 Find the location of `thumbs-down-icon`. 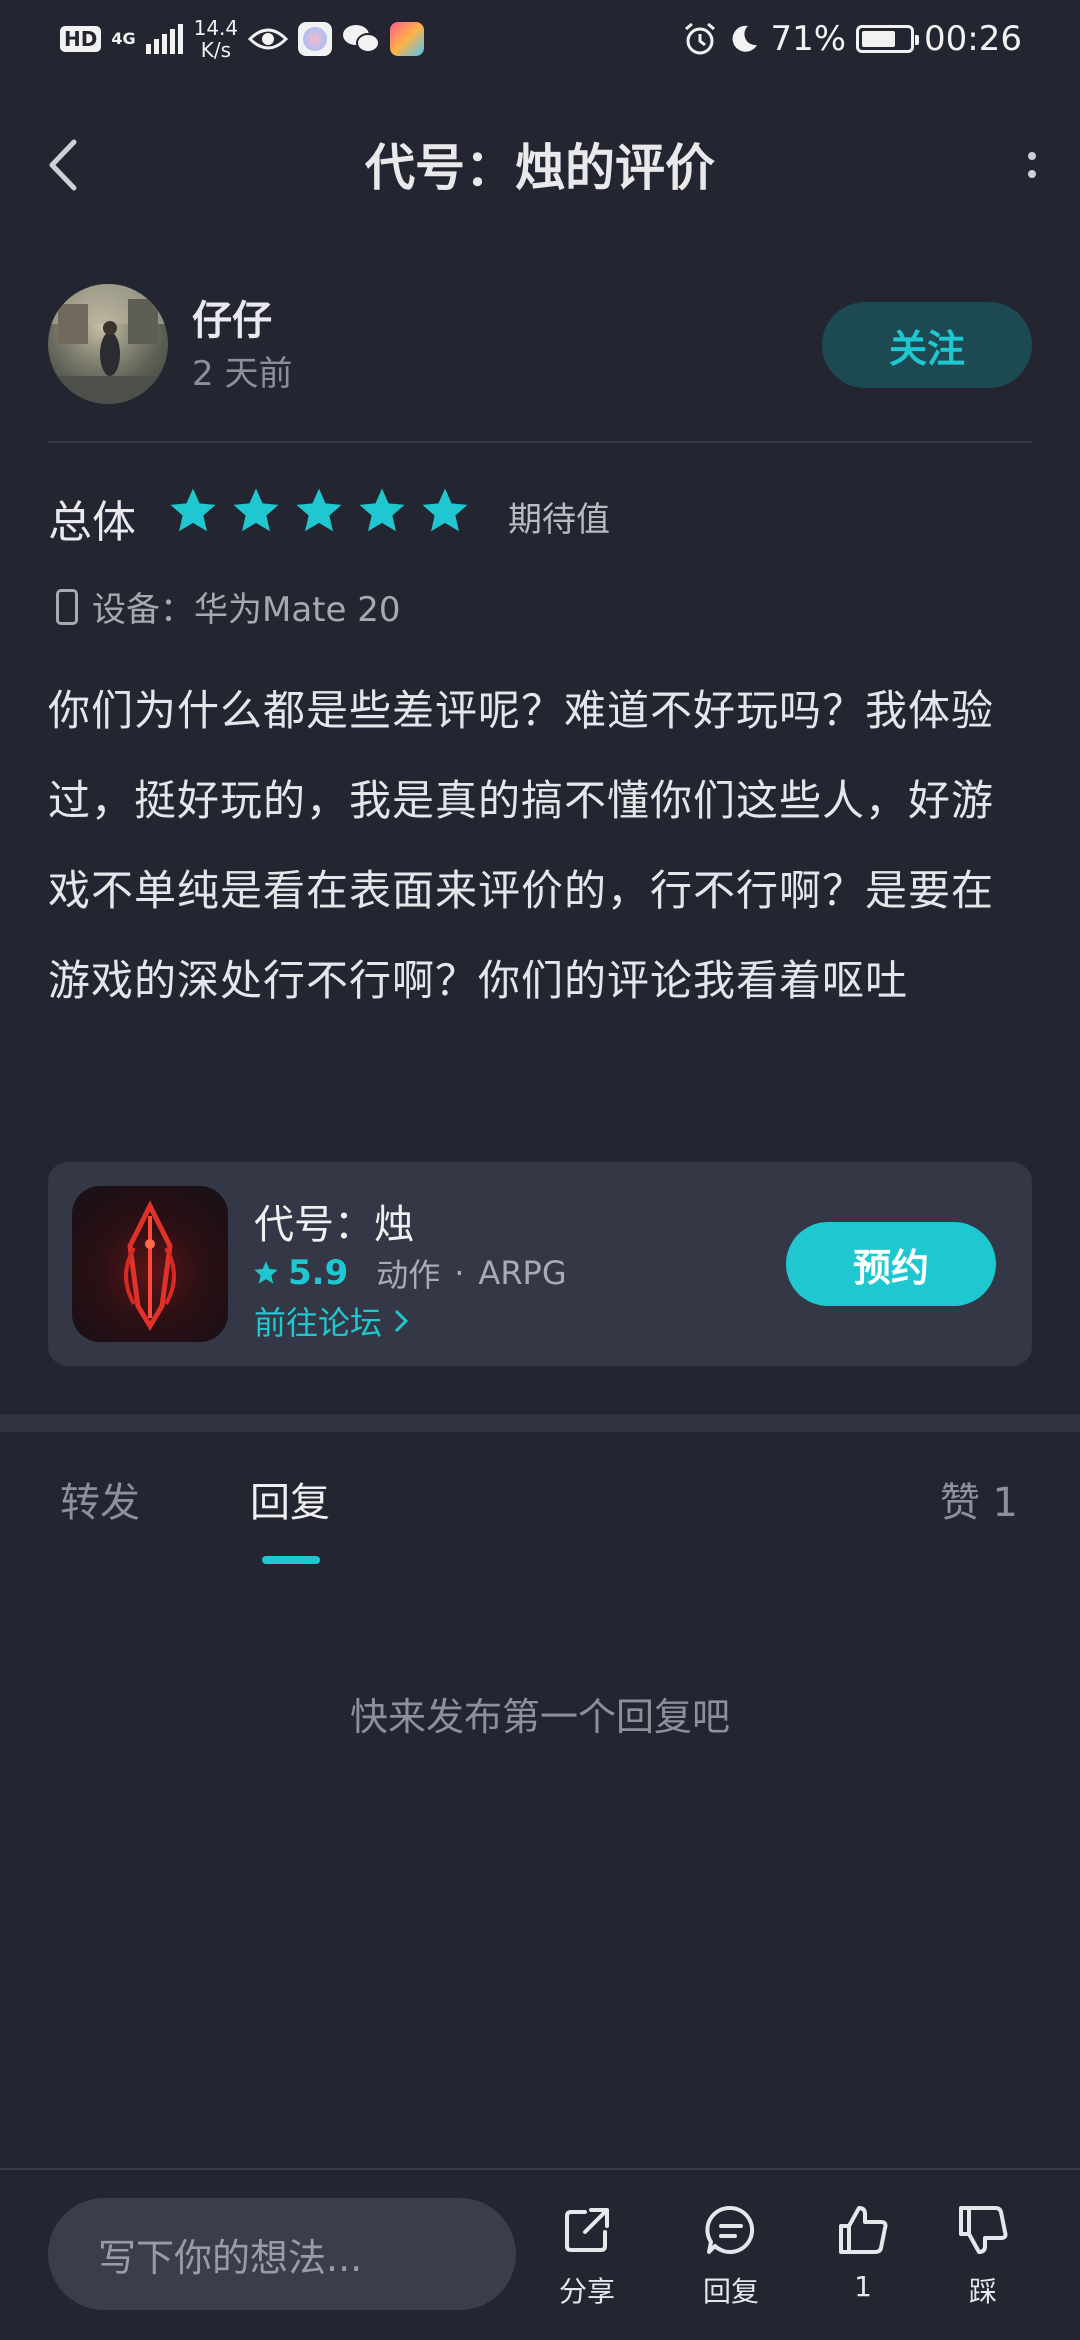

thumbs-down-icon is located at coordinates (983, 2230).